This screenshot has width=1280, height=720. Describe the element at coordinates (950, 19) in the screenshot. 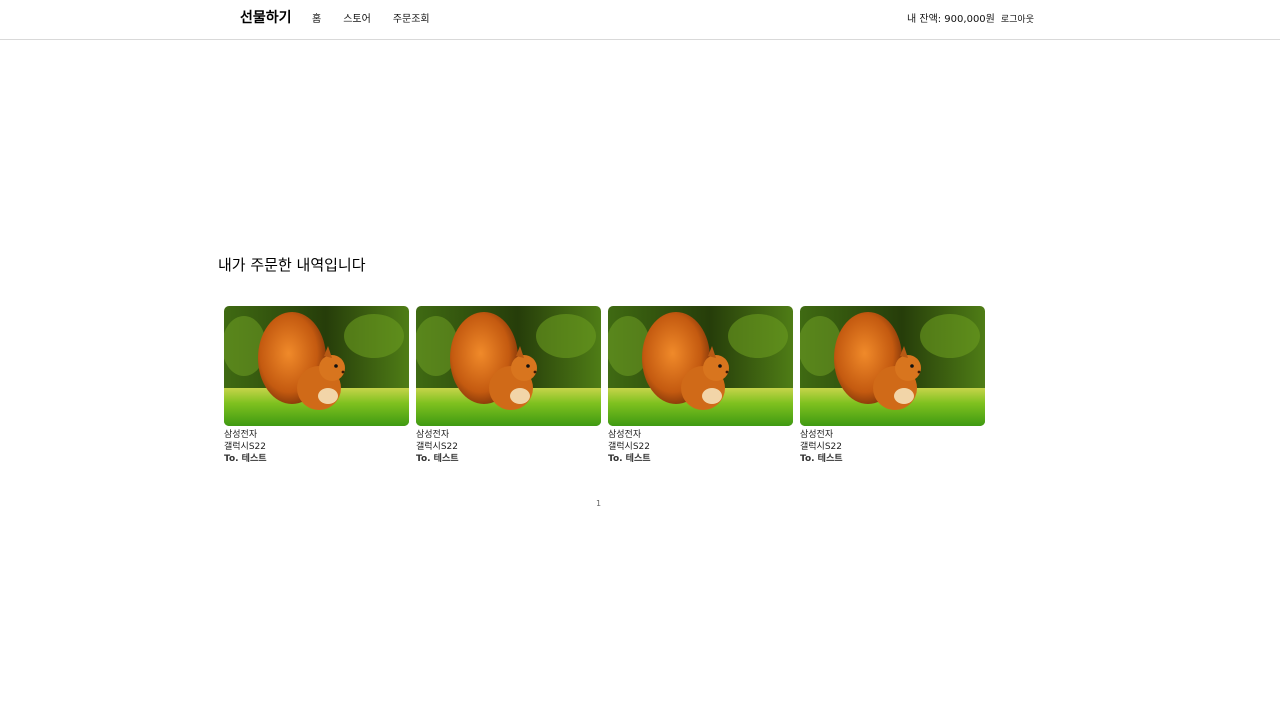

I see `balance-text: 내 잔액: 900,000원` at that location.